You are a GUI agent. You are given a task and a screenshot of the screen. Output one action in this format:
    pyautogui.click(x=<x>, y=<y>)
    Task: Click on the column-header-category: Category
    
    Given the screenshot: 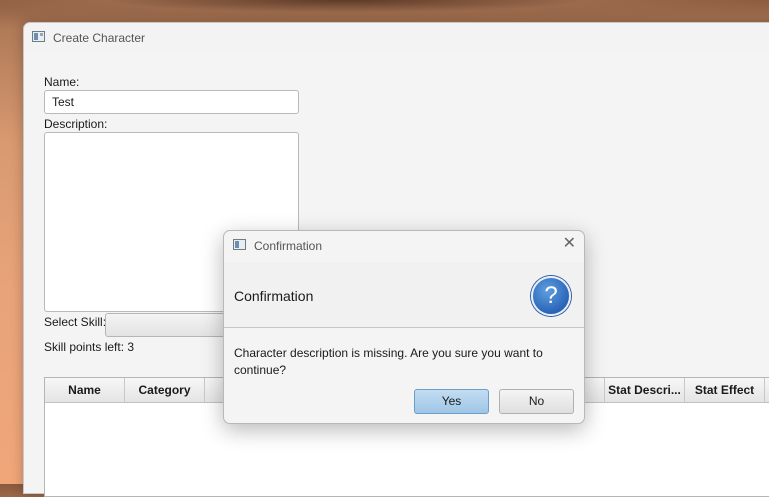 What is the action you would take?
    pyautogui.click(x=165, y=390)
    